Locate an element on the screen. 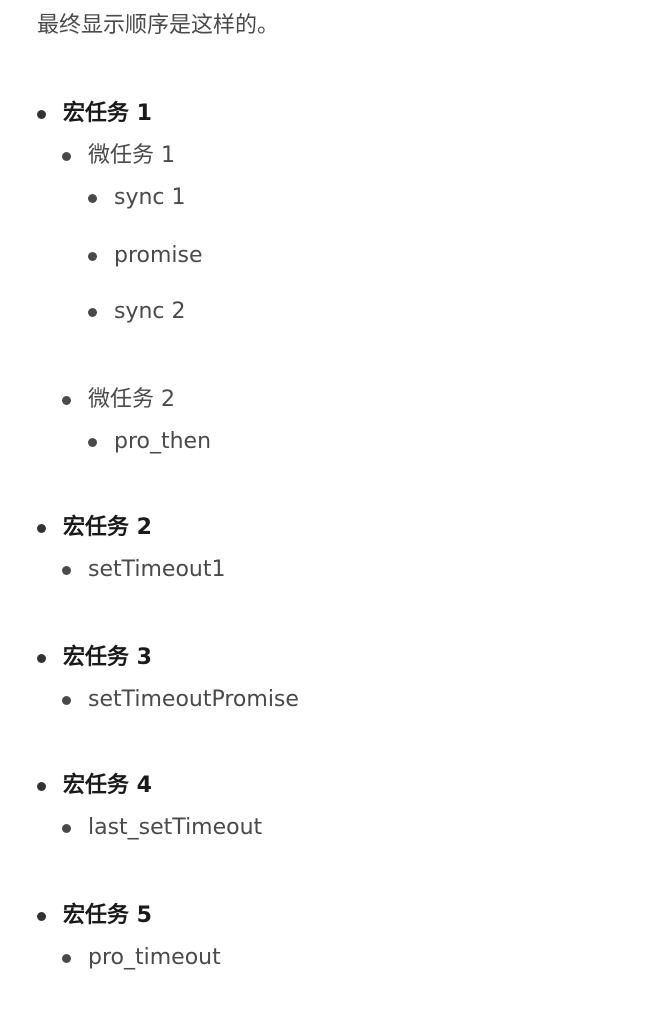 The height and width of the screenshot is (1016, 672). task-step-label: setTimeoutPromise is located at coordinates (193, 699).